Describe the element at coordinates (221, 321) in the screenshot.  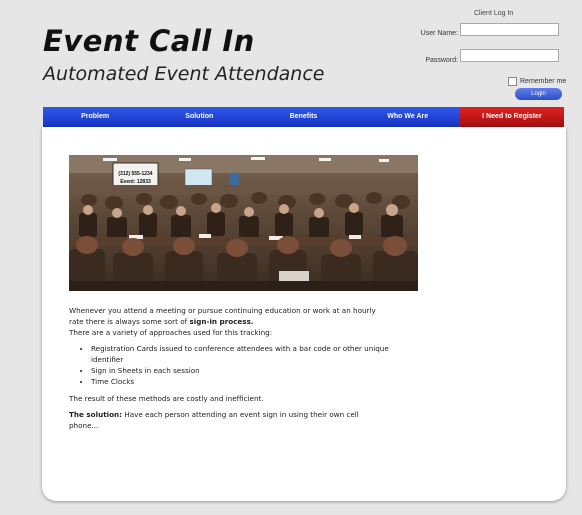
I see `sign-in-process-highlight: sign-in process.` at that location.